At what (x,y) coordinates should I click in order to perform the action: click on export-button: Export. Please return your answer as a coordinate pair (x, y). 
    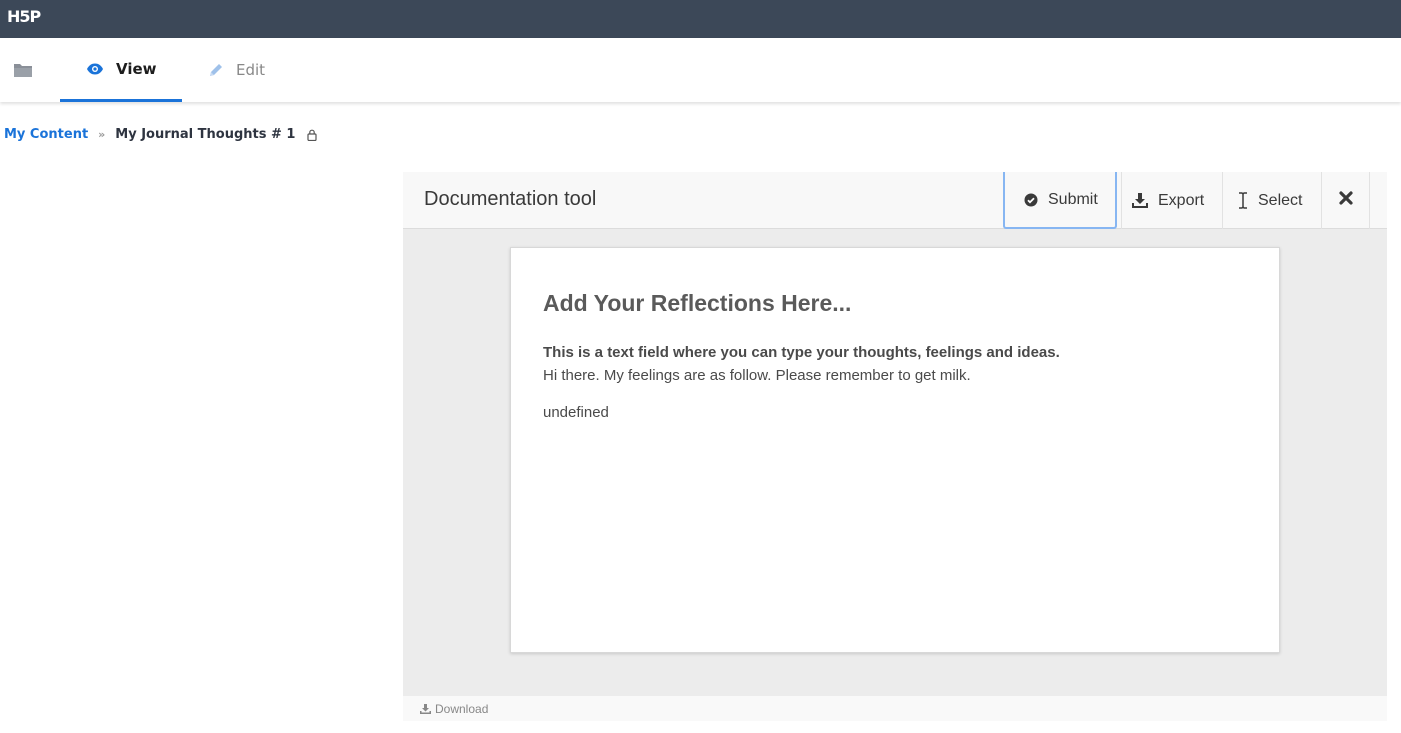
    Looking at the image, I should click on (1171, 200).